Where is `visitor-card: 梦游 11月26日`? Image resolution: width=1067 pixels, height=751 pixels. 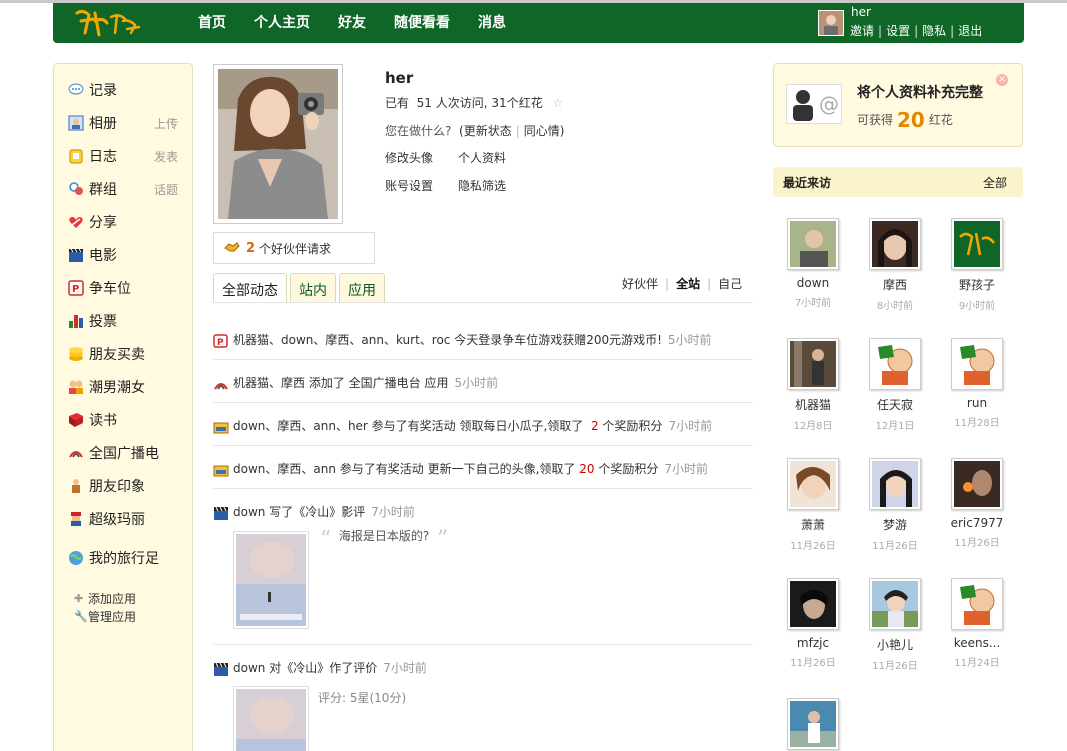 visitor-card: 梦游 11月26日 is located at coordinates (895, 505).